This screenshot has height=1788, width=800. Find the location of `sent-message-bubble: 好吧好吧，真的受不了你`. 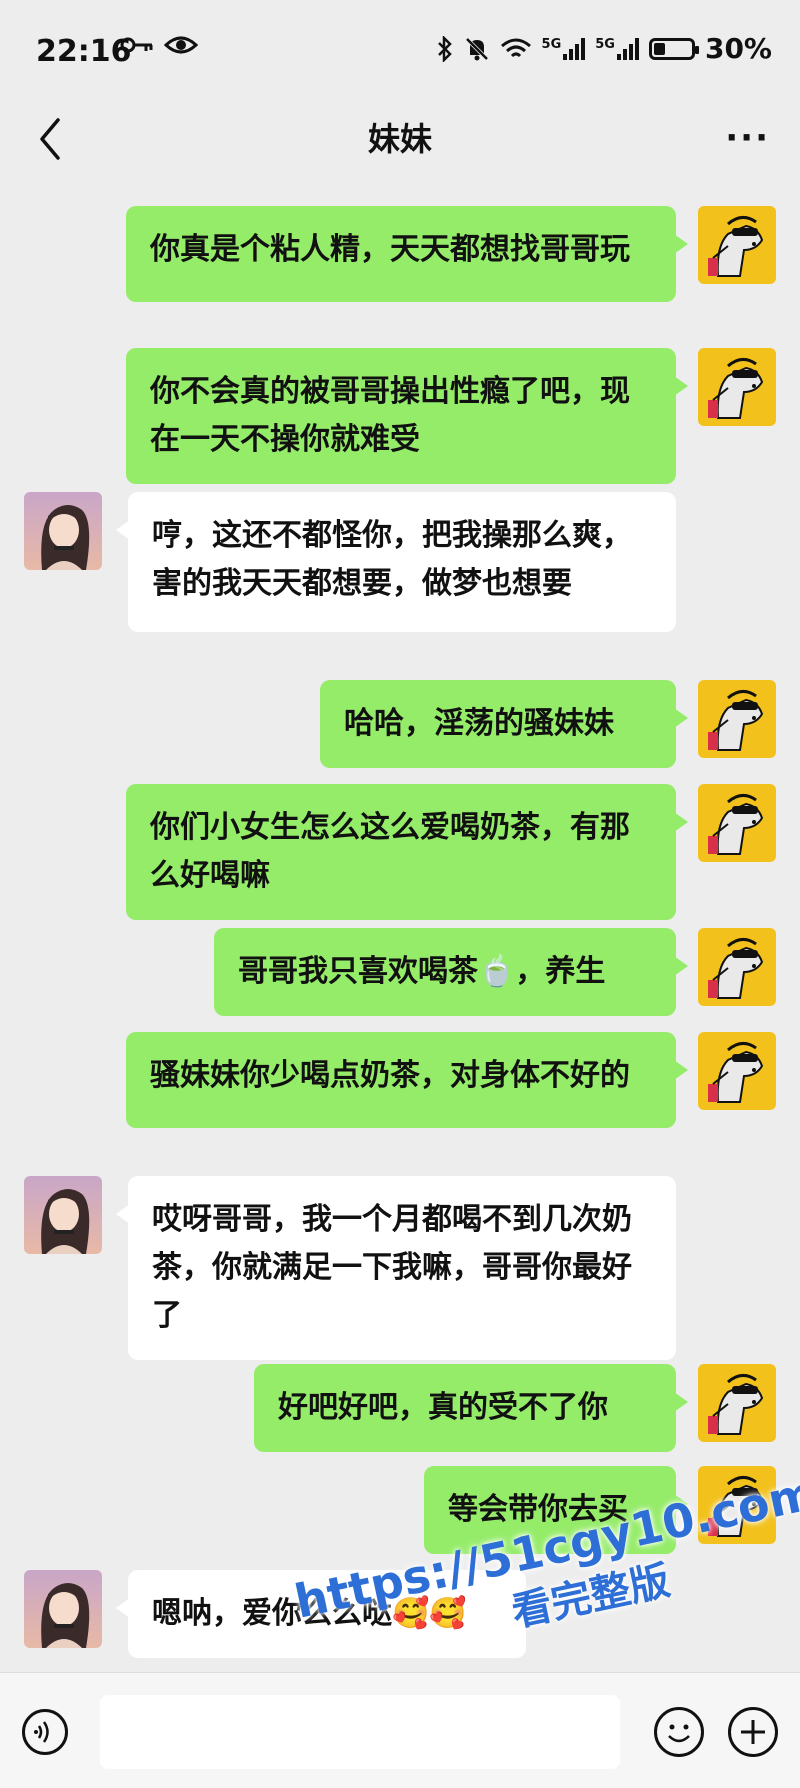

sent-message-bubble: 好吧好吧，真的受不了你 is located at coordinates (471, 1408).